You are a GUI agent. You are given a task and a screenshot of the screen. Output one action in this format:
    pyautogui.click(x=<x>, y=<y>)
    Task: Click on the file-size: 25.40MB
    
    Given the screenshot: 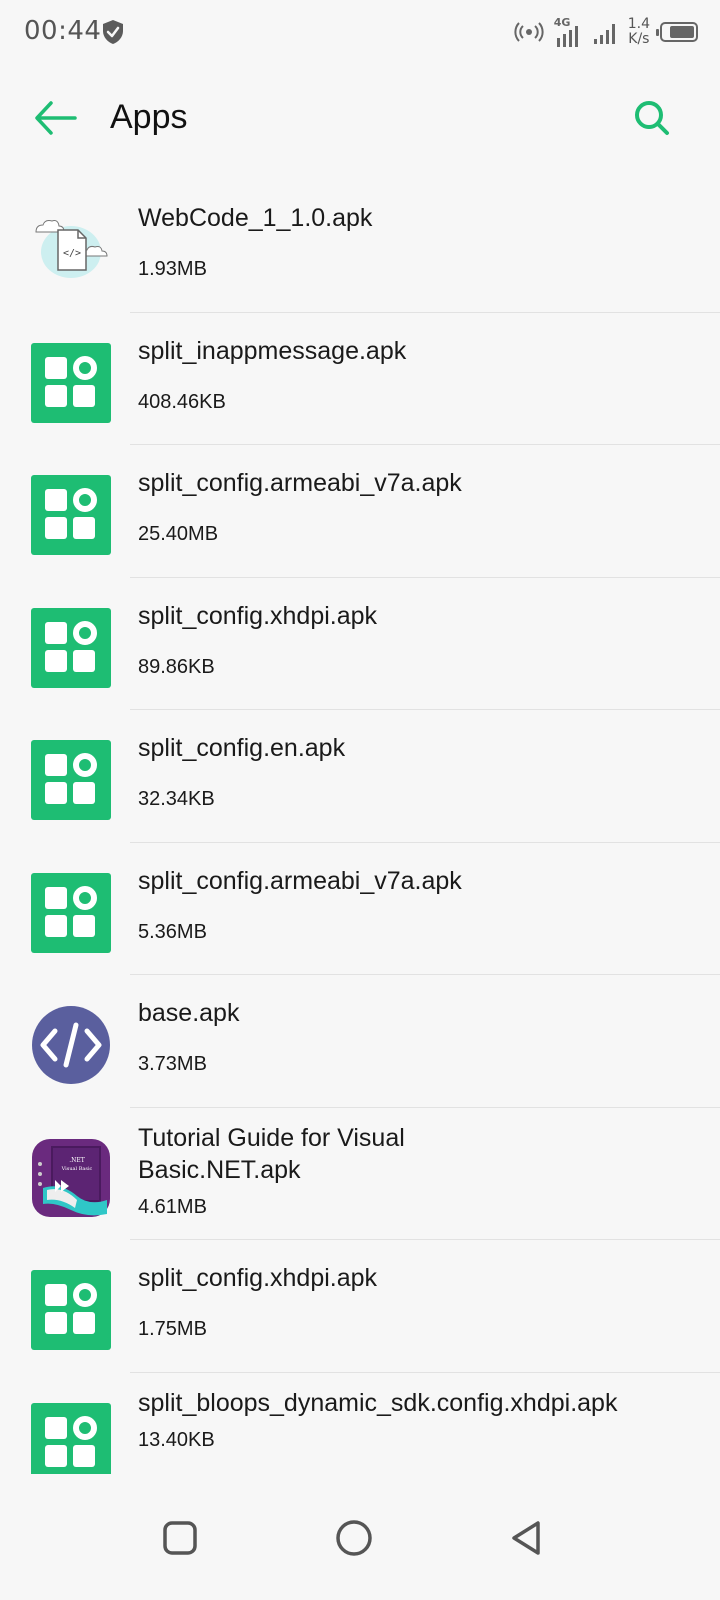 What is the action you would take?
    pyautogui.click(x=178, y=534)
    